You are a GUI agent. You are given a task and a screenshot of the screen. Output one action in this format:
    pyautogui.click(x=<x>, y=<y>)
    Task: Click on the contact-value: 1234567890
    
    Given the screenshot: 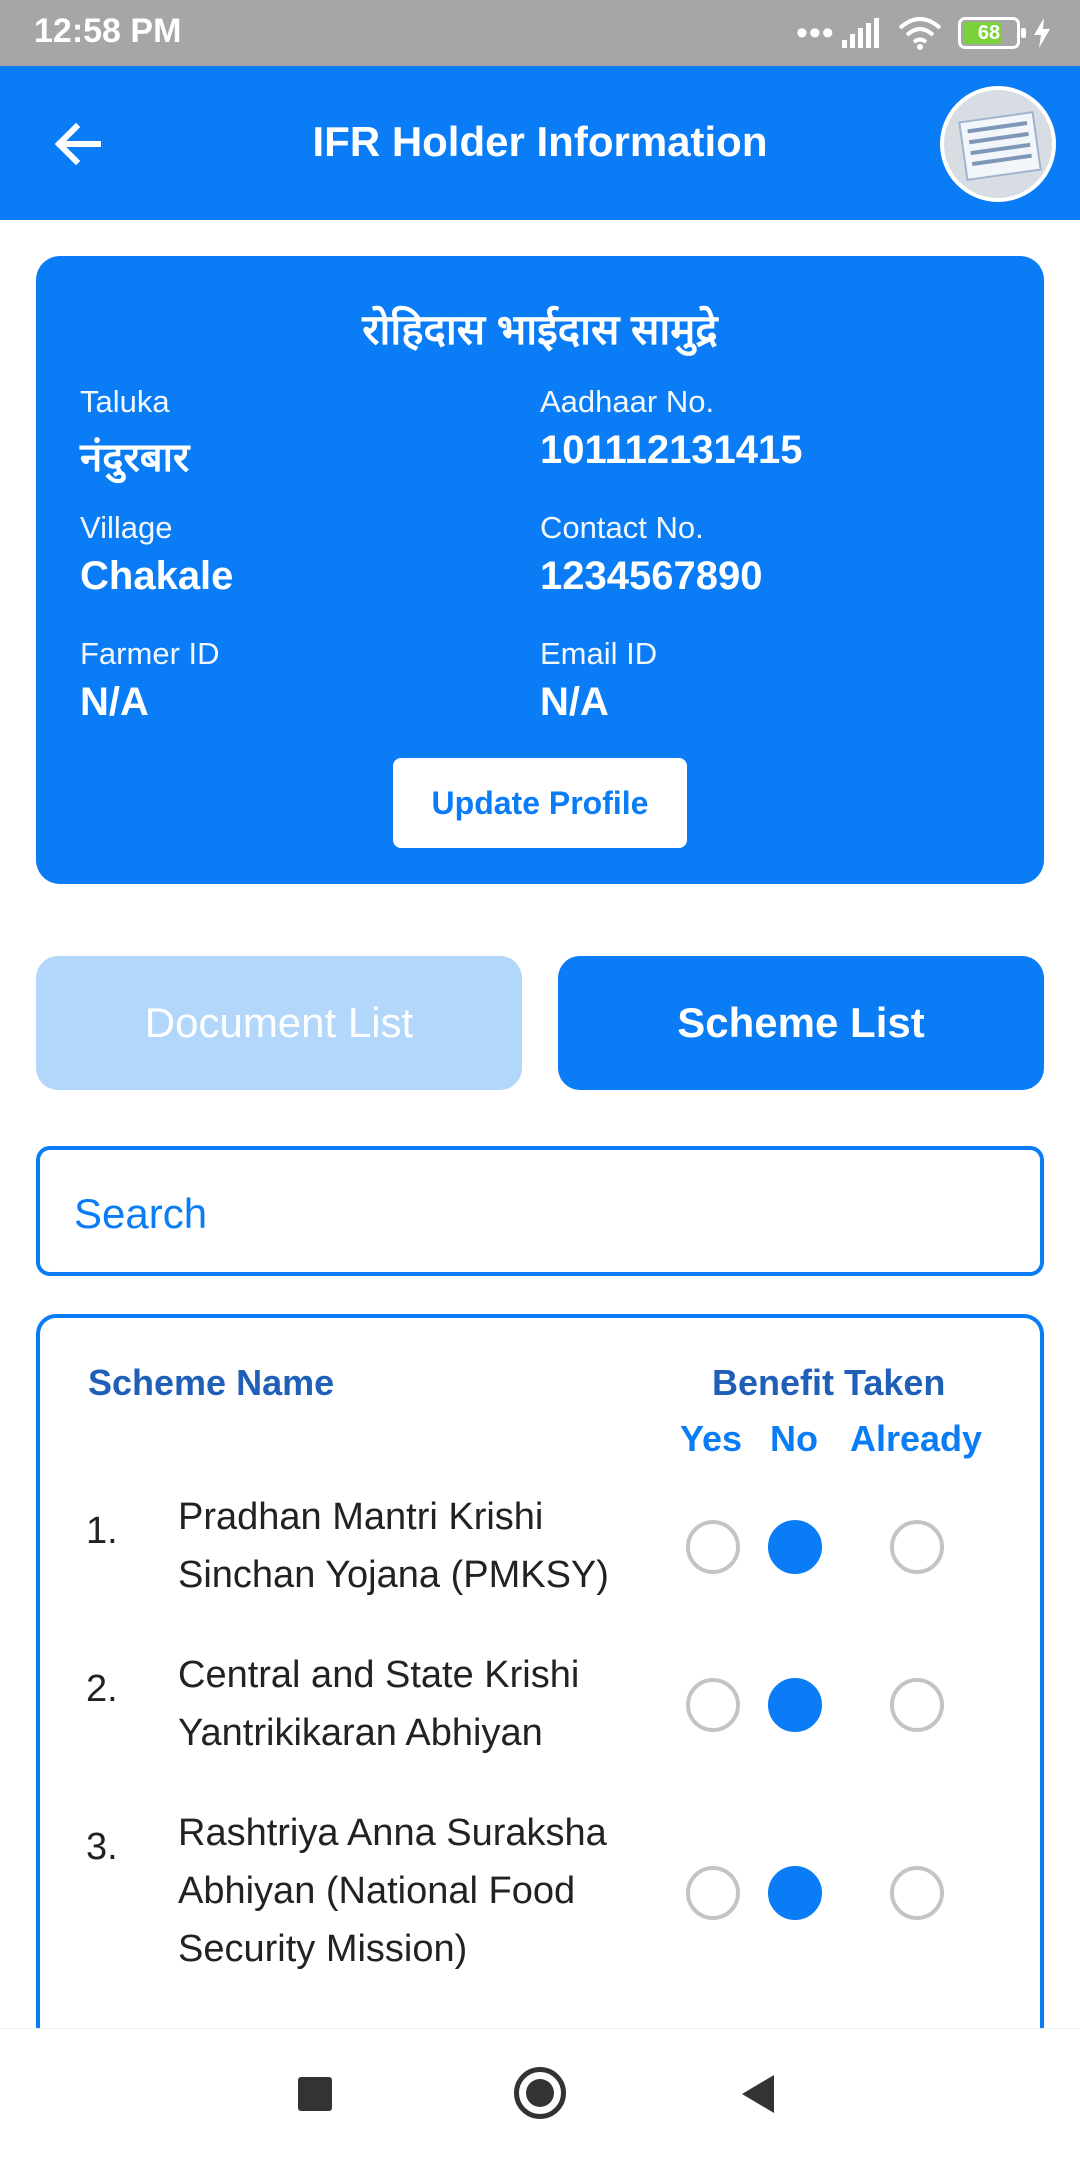 What is the action you would take?
    pyautogui.click(x=651, y=576)
    